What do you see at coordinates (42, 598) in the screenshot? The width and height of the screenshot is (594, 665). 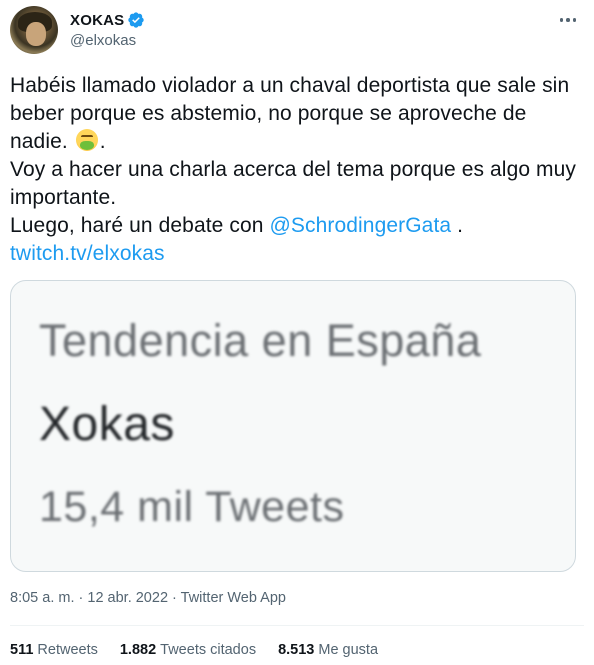 I see `tweet-time: 8:05 a. m.` at bounding box center [42, 598].